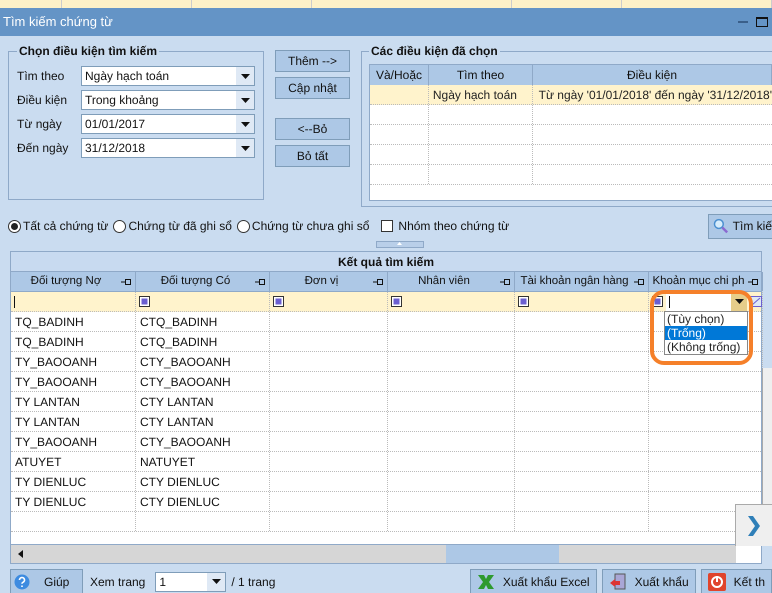  I want to click on dropdown-option: (Trống), so click(706, 333).